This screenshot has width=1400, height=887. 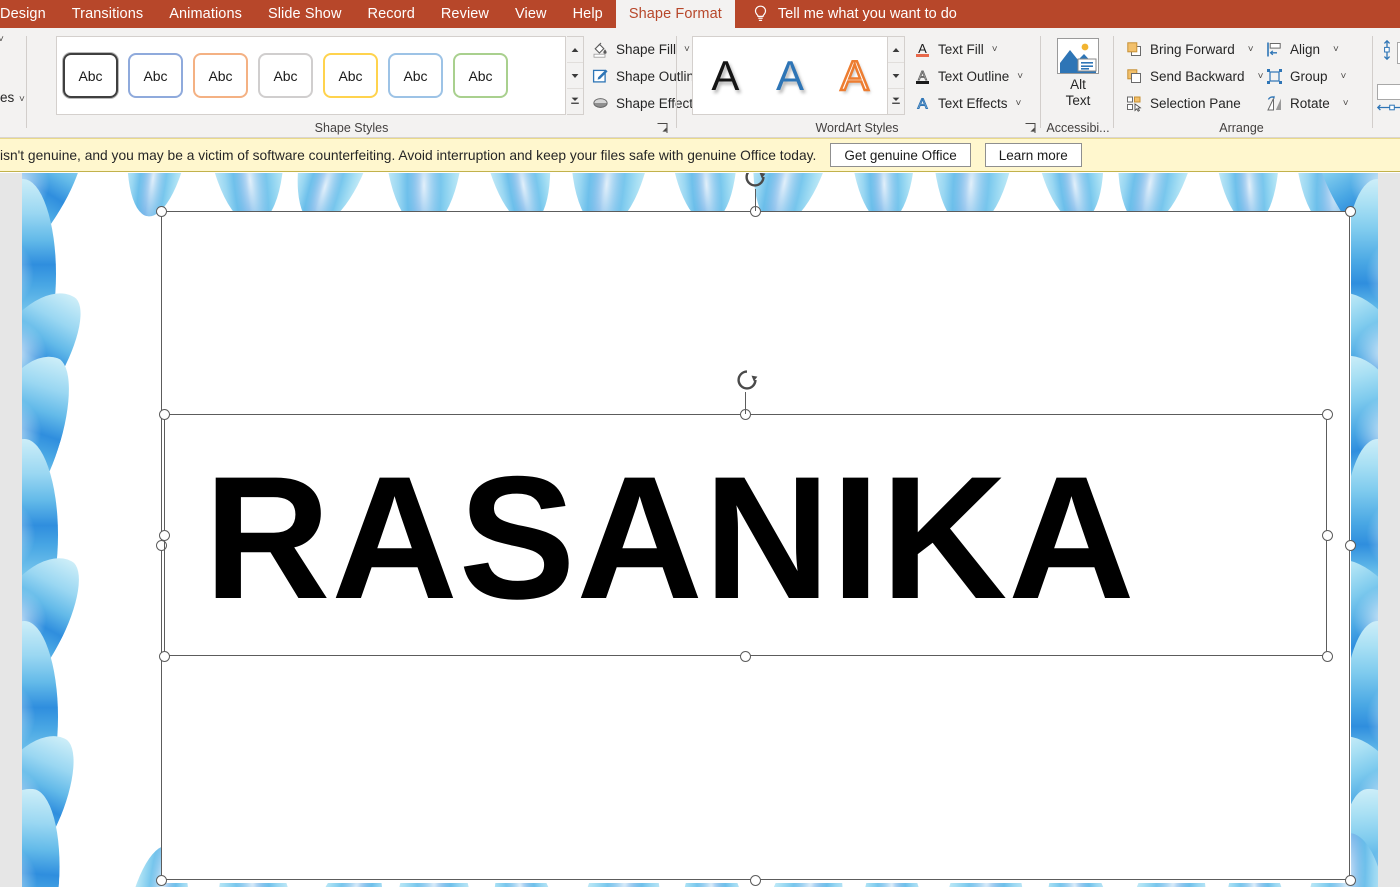 I want to click on rotate-button: Rotate ˅, so click(x=1313, y=103).